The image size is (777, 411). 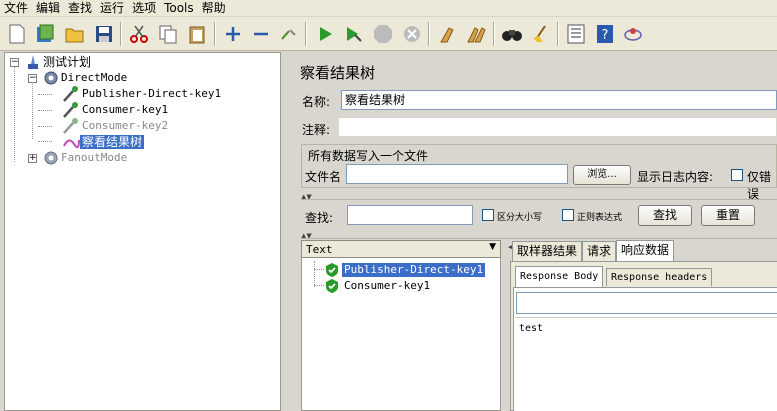 I want to click on result-label: Publisher-Direct-key1, so click(x=414, y=270).